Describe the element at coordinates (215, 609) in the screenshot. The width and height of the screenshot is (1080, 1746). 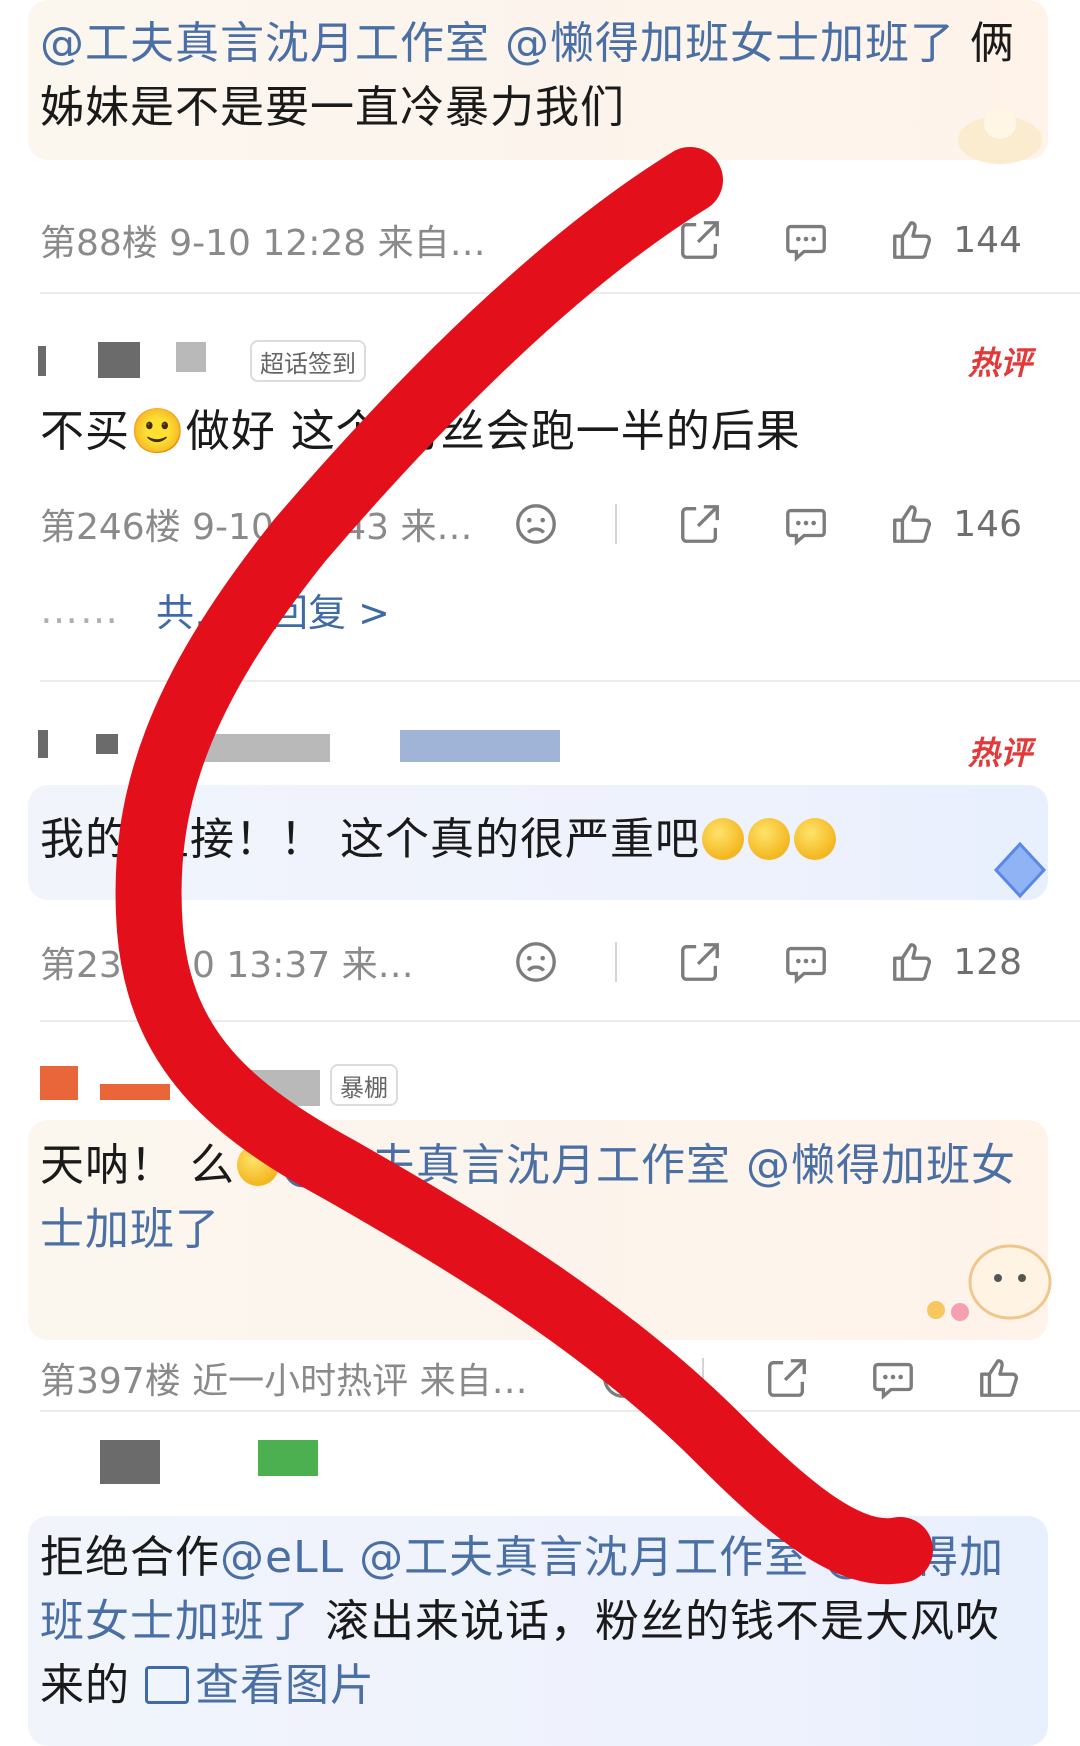
I see `view-replies-link: …… 共…条回复 >` at that location.